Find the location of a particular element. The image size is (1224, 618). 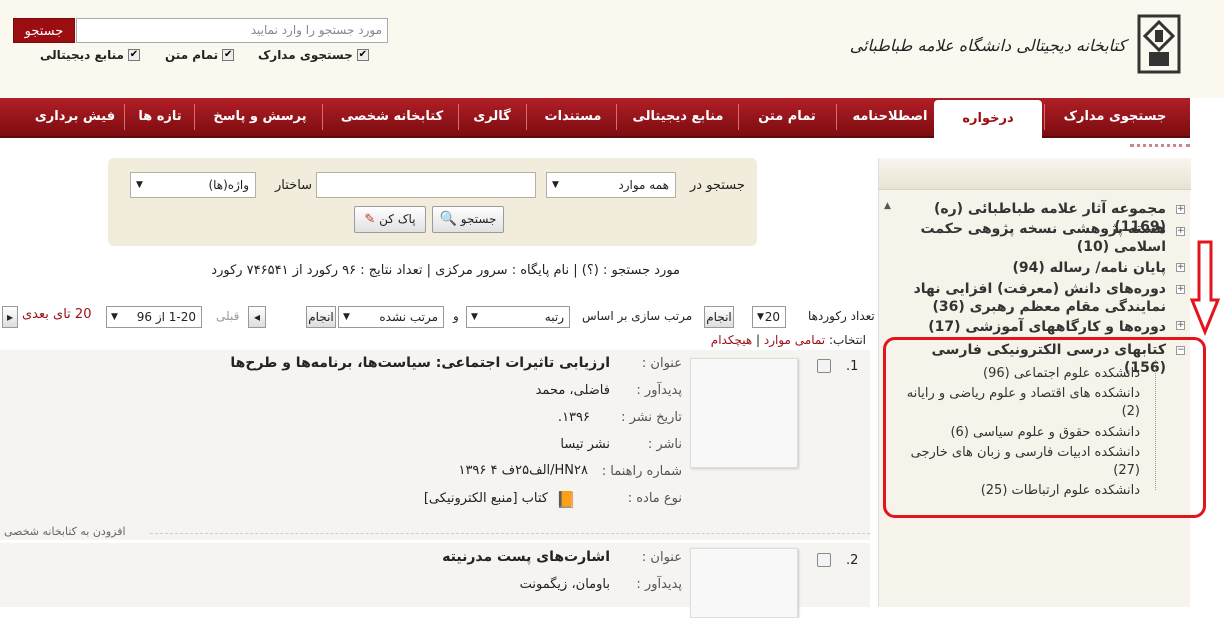

tree-node-theses: پایان نامه/ رساله (94) is located at coordinates (1033, 268).